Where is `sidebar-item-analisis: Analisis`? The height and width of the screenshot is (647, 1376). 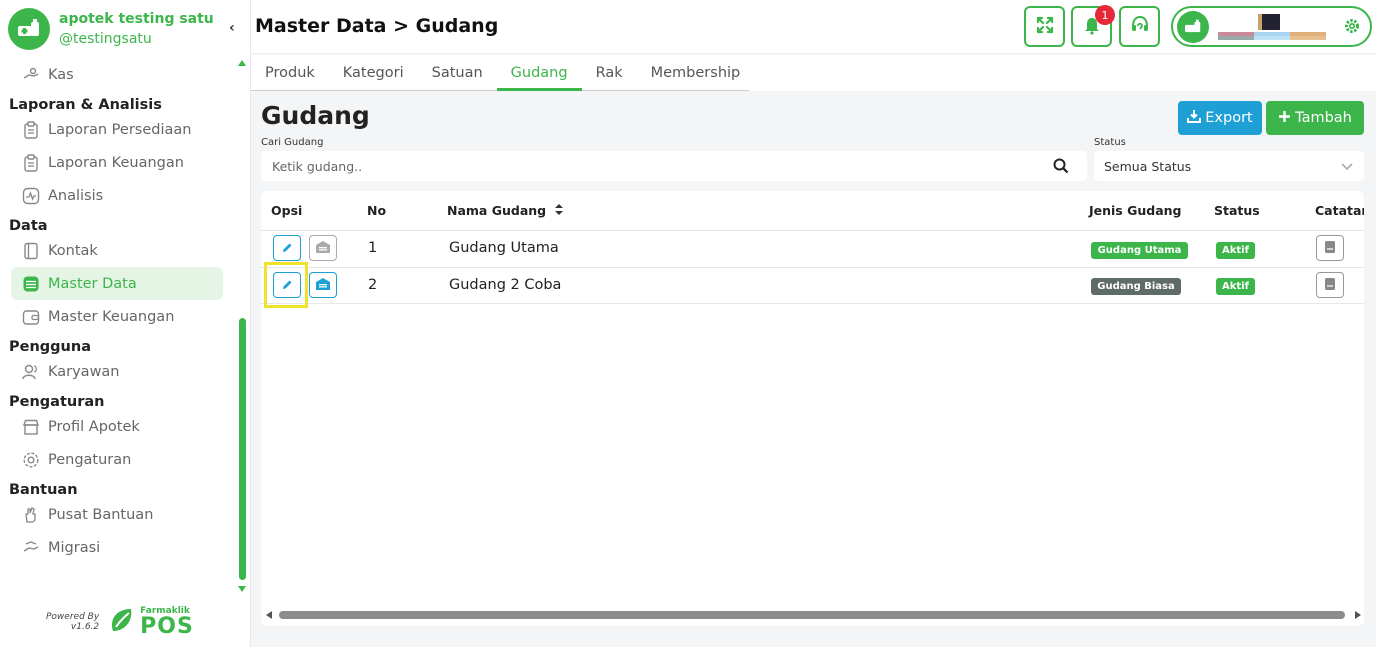 sidebar-item-analisis: Analisis is located at coordinates (117, 195).